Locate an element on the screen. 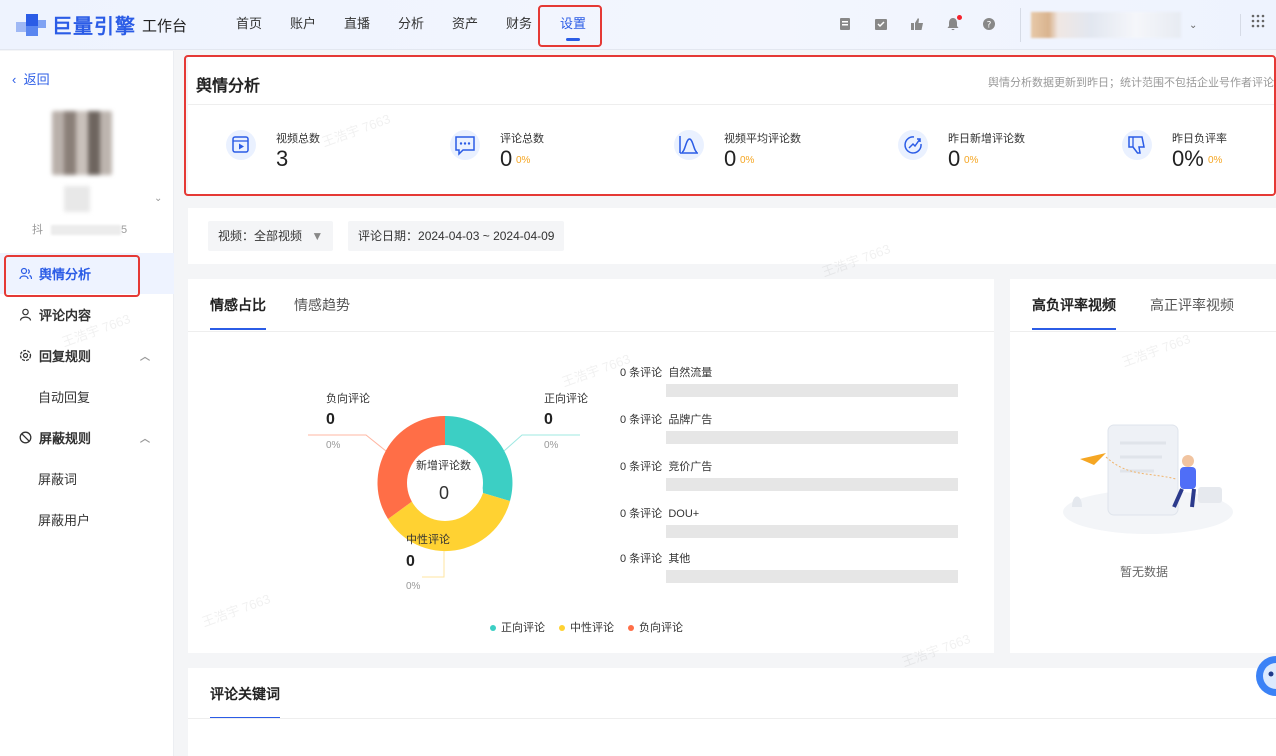  chart-legend: 正向评论 中性评论 负向评论 is located at coordinates (586, 627).